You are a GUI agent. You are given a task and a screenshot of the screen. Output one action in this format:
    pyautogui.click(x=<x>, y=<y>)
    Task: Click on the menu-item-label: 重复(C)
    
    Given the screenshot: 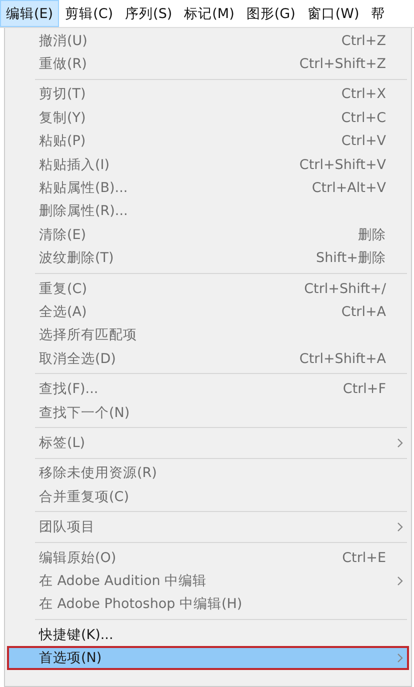 What is the action you would take?
    pyautogui.click(x=63, y=289)
    